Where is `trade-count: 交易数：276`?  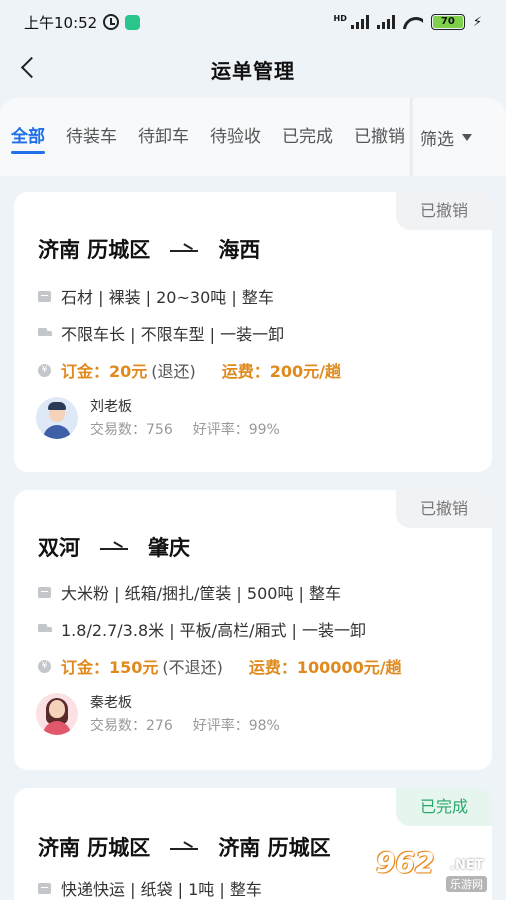 trade-count: 交易数：276 is located at coordinates (131, 726).